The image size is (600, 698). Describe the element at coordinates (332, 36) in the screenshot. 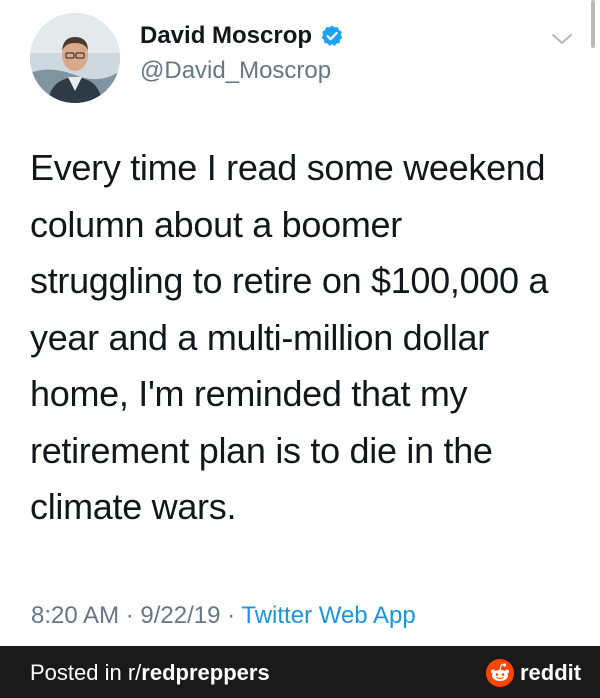

I see `verified-badge-icon` at that location.